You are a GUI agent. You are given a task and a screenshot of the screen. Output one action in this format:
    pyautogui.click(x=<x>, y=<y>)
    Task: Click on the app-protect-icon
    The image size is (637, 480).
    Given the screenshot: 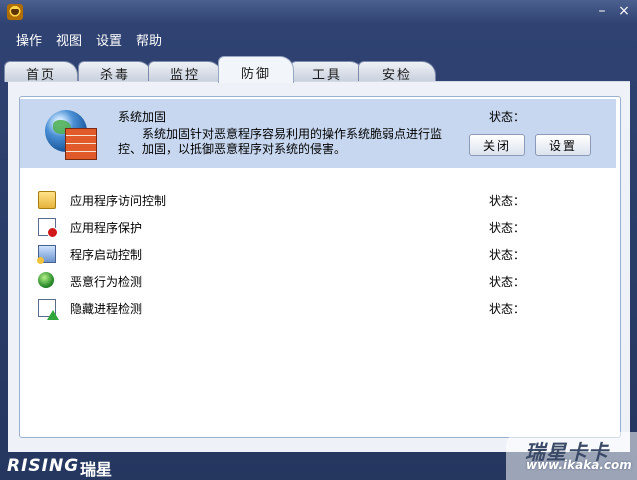 What is the action you would take?
    pyautogui.click(x=48, y=228)
    